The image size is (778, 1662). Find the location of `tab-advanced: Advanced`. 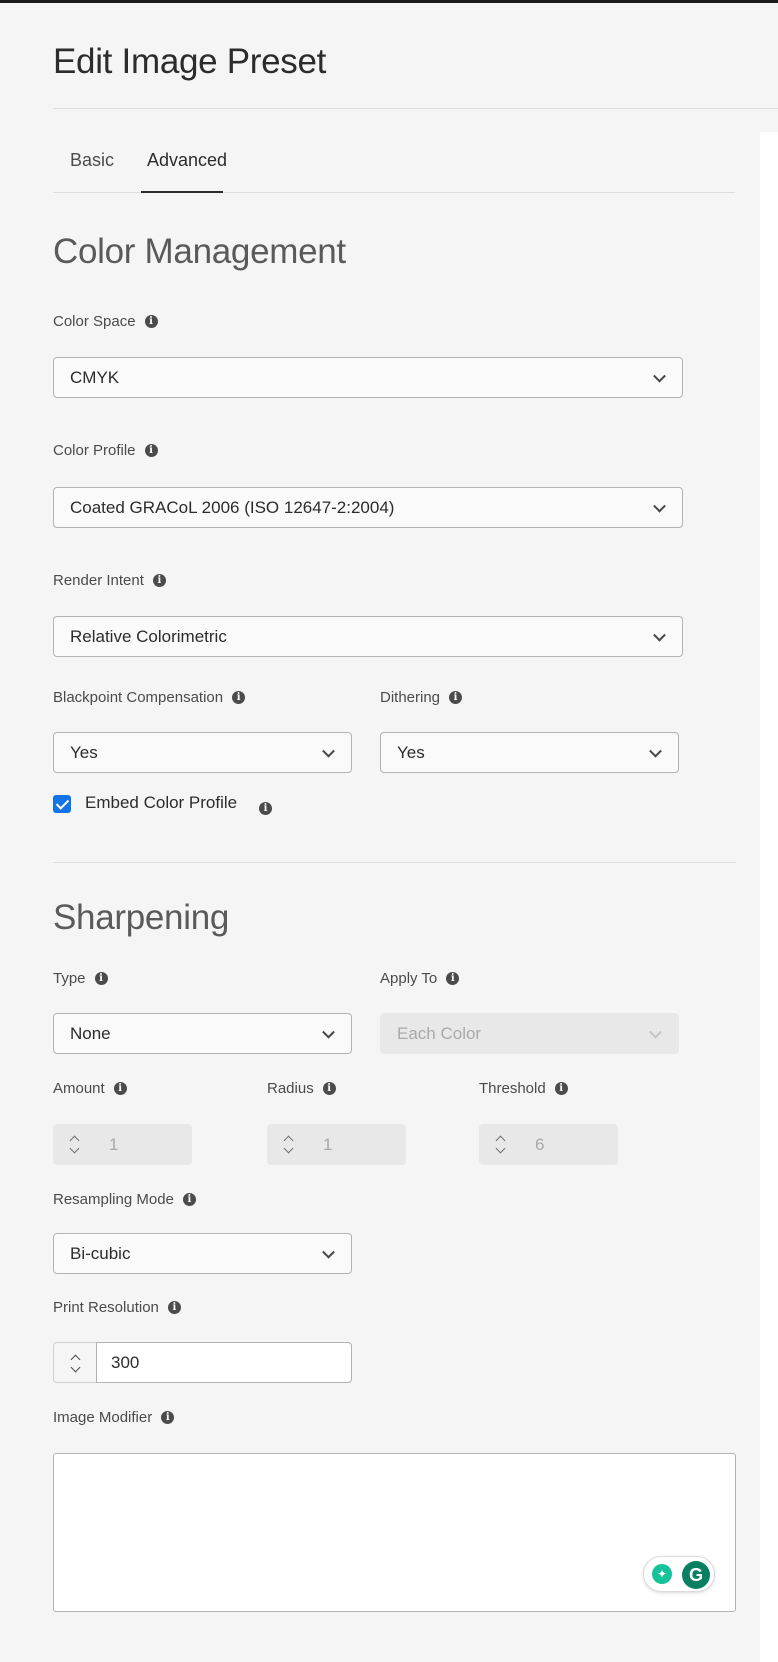

tab-advanced: Advanced is located at coordinates (187, 160).